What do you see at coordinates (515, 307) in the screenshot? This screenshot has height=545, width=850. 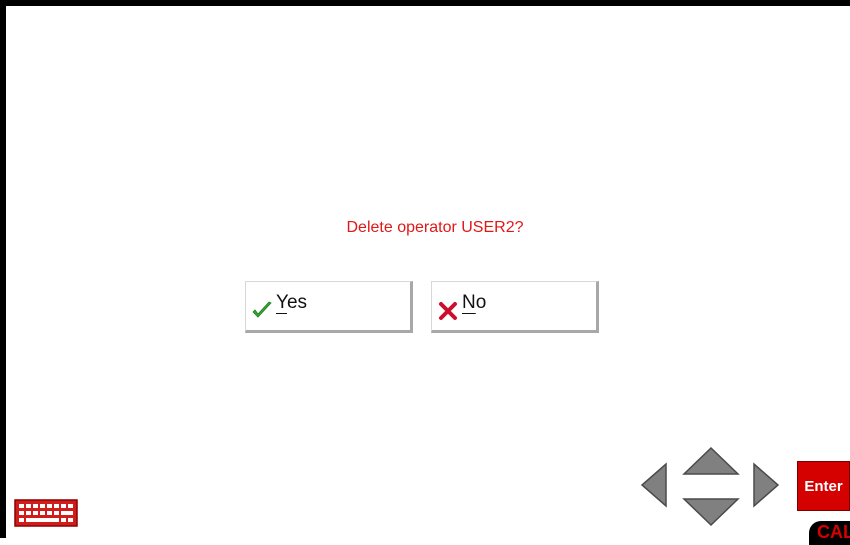 I see `no-button: No` at bounding box center [515, 307].